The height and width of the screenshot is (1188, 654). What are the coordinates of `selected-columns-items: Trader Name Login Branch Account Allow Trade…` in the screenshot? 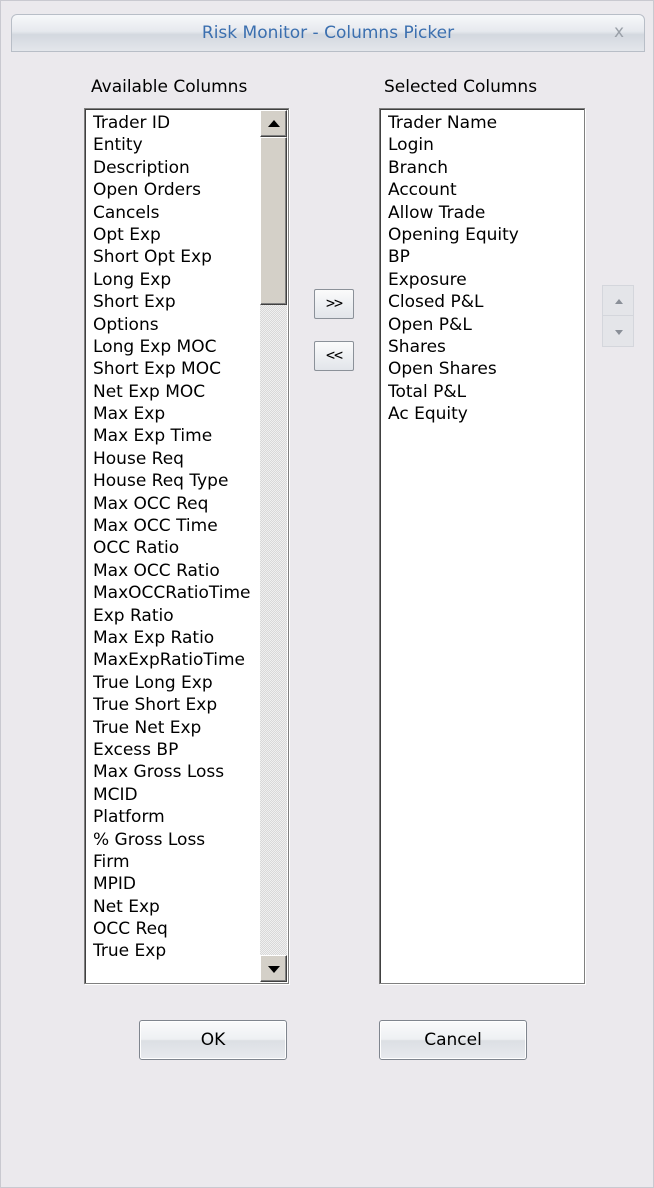 It's located at (485, 268).